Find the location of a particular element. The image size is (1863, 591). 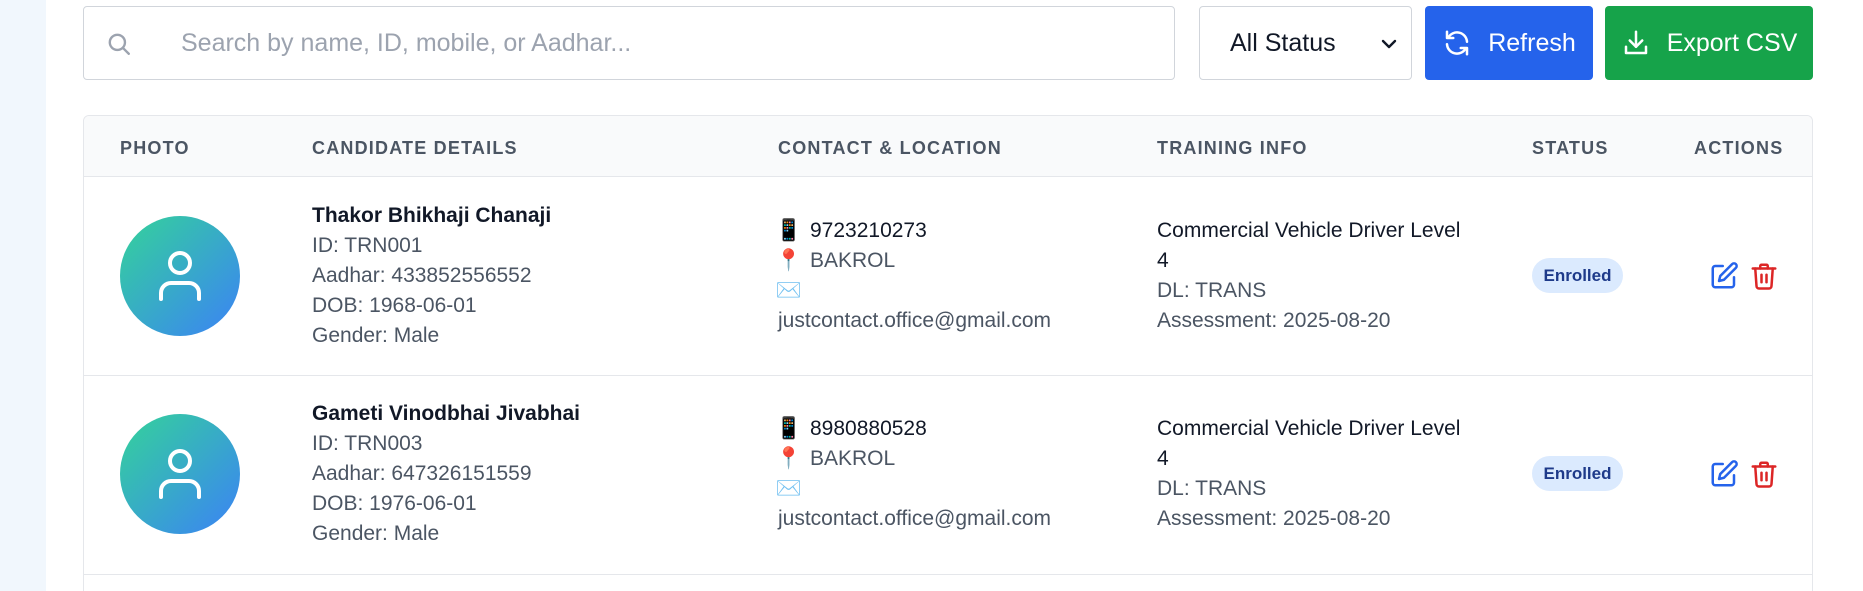

refresh-button: Refresh is located at coordinates (1509, 43).